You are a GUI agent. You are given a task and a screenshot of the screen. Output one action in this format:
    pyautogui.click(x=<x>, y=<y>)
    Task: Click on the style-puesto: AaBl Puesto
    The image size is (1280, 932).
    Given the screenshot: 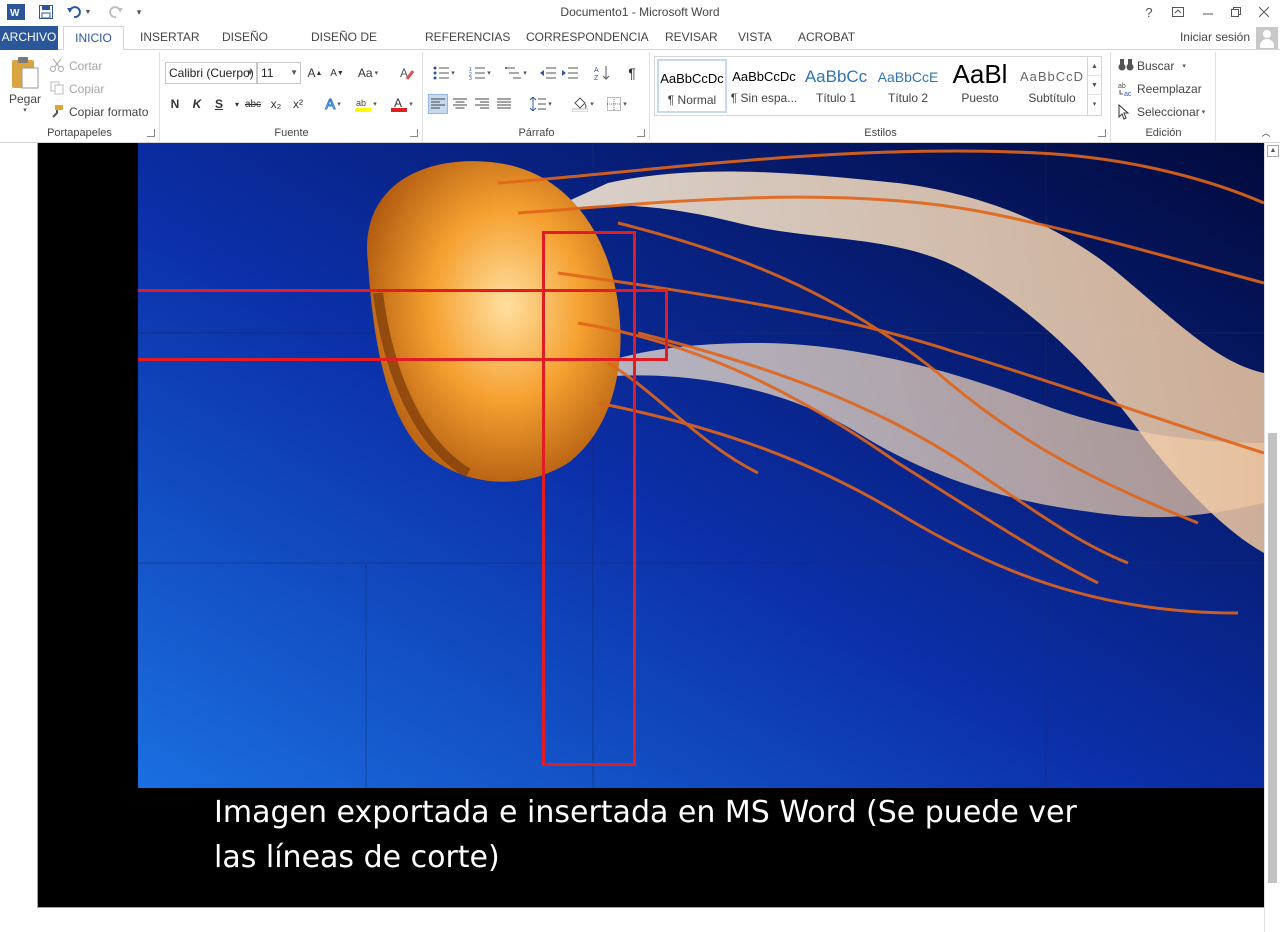 What is the action you would take?
    pyautogui.click(x=980, y=86)
    